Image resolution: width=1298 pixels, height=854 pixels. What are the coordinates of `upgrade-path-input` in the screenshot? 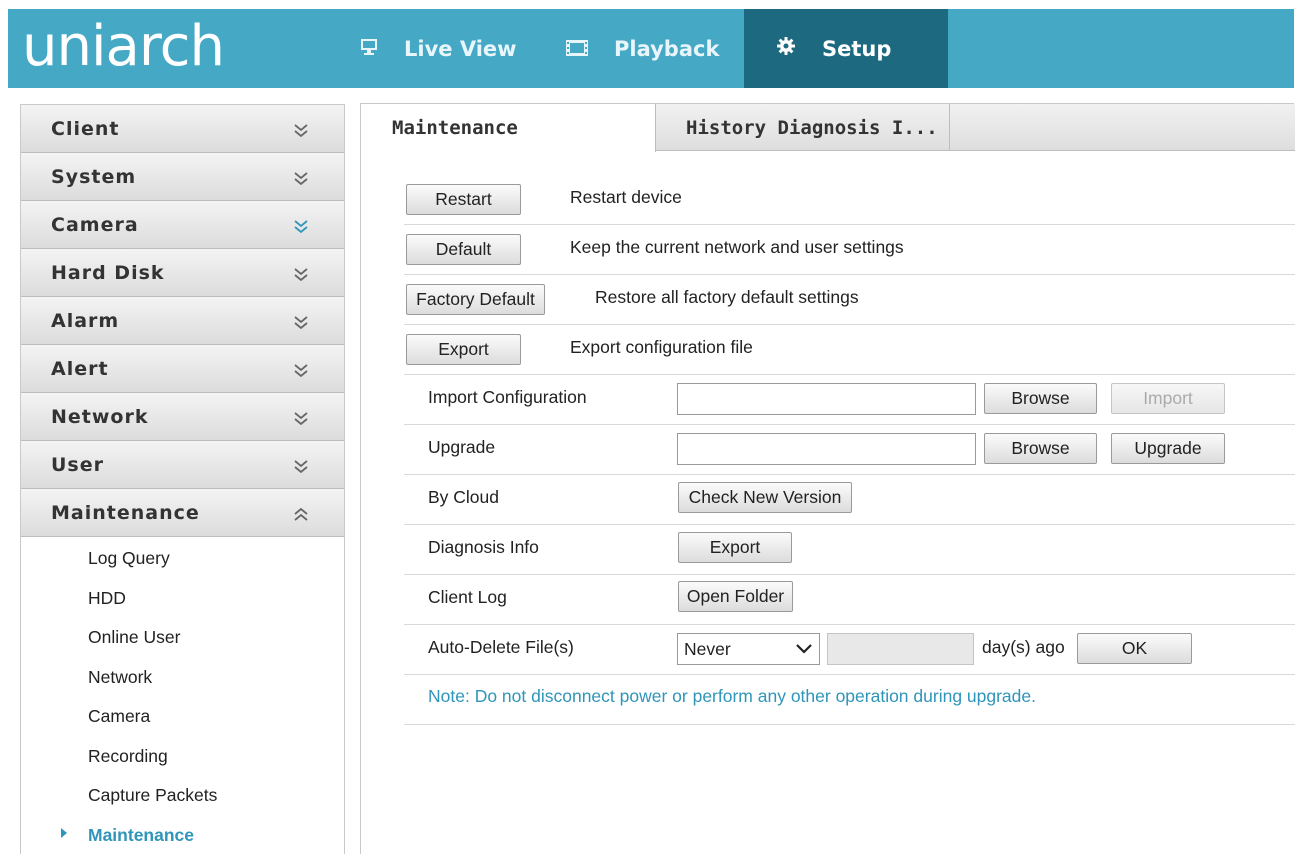 It's located at (826, 449).